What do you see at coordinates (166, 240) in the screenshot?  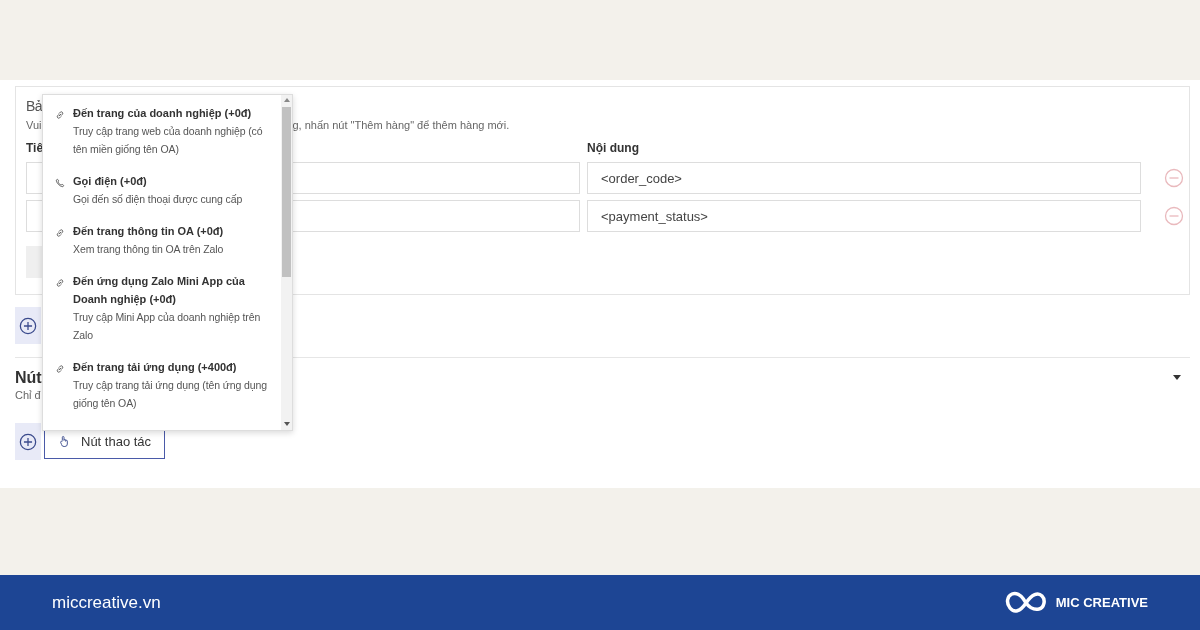 I see `menu-item: Đến trang thông tin OA (+0đ) Xem trang thông tin OA trên Zalo` at bounding box center [166, 240].